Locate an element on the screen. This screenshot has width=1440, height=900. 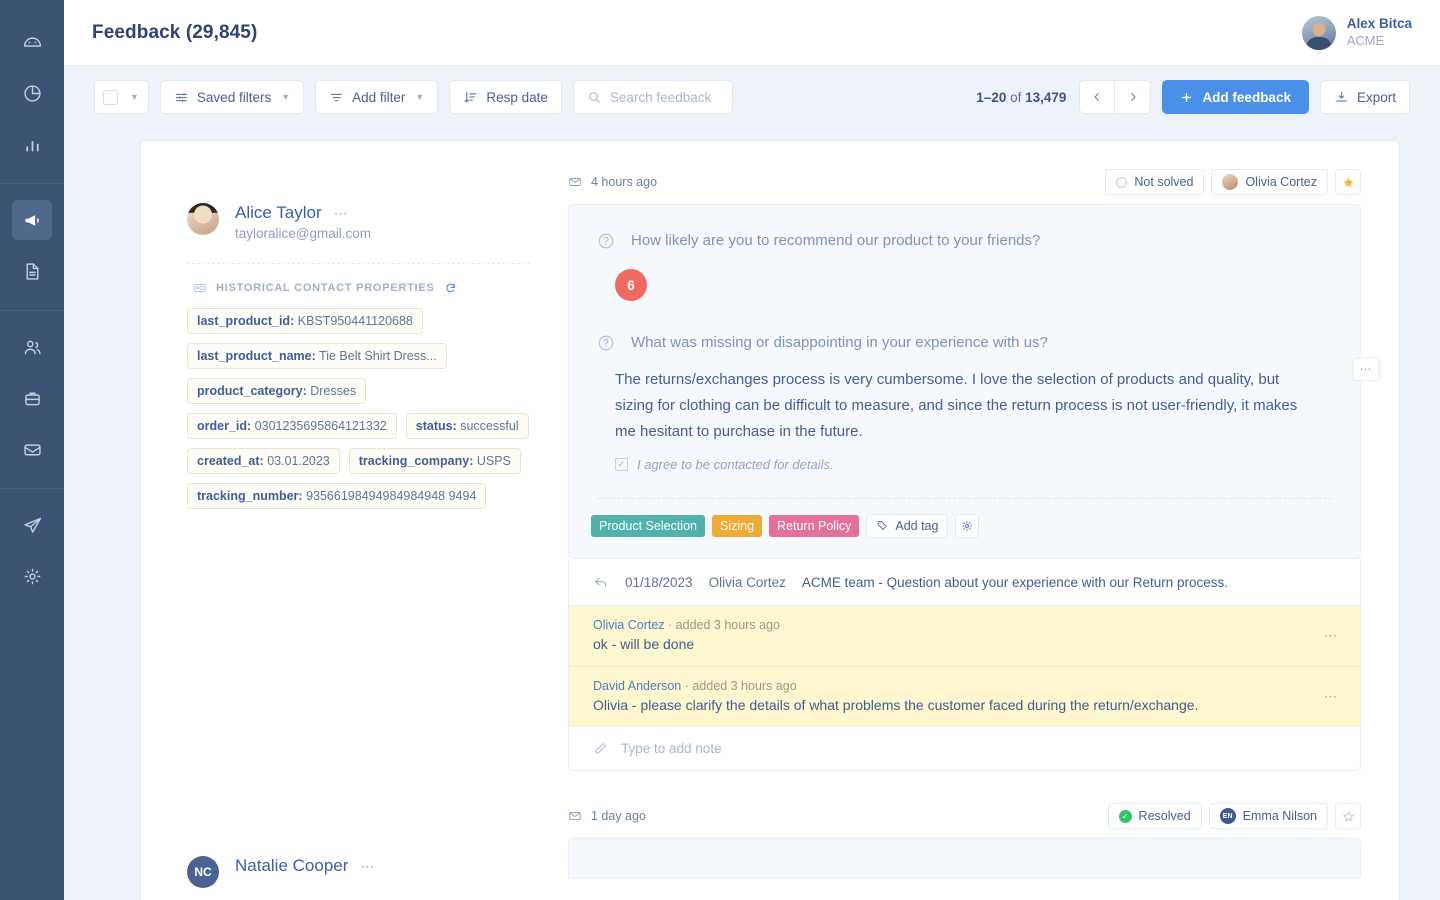
gear-icon is located at coordinates (32, 576).